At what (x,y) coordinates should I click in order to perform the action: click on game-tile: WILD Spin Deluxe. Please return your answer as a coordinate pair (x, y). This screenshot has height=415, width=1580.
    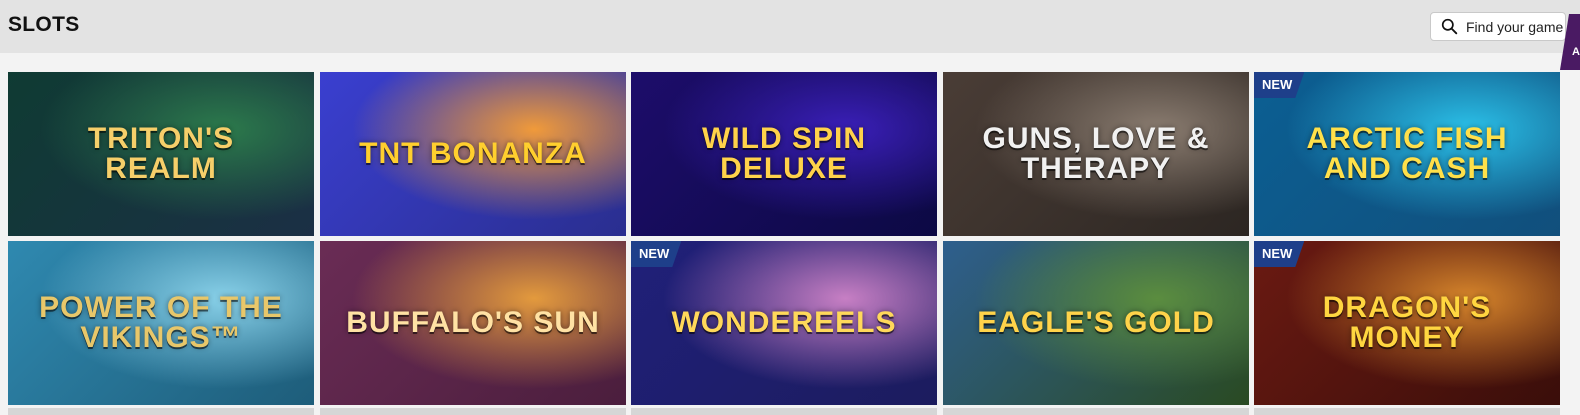
    Looking at the image, I should click on (784, 154).